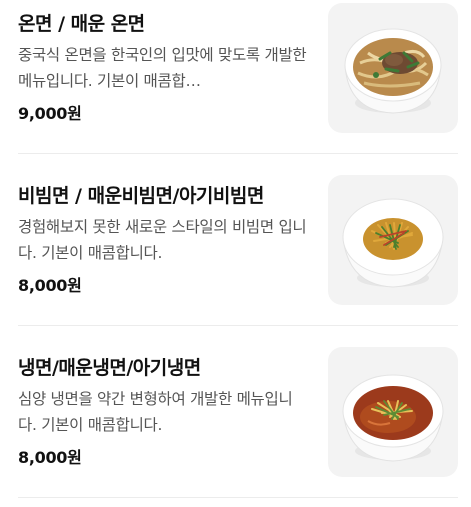  What do you see at coordinates (162, 240) in the screenshot?
I see `menu-item-description: 경험해보지 못한 새로운 스타일의 비빔면 입니다. 기본이 매콤합니다.` at bounding box center [162, 240].